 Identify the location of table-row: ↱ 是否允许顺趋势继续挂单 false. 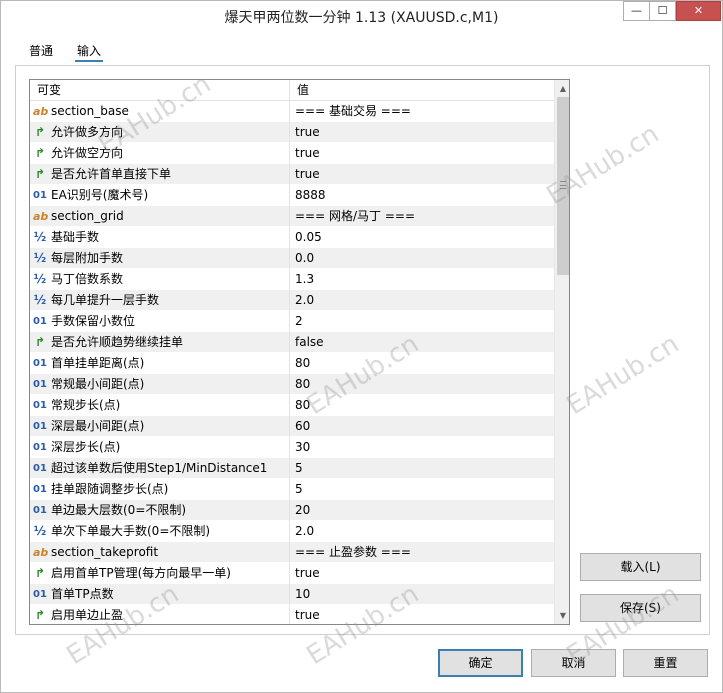
(292, 342).